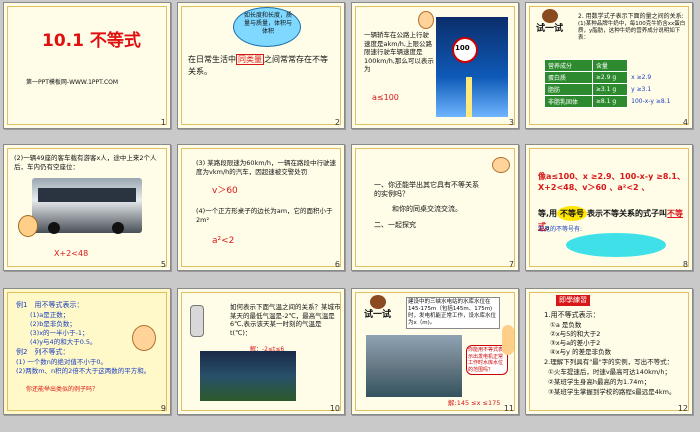  I want to click on badge-inequality-sign: 不等号, so click(572, 213).